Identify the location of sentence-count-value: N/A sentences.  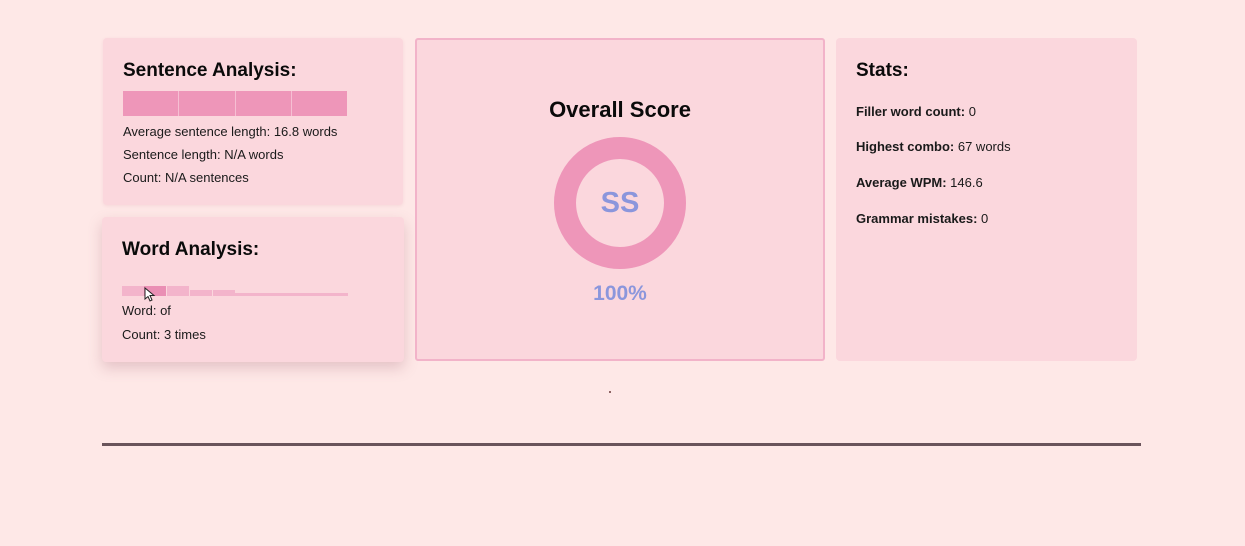
(206, 177).